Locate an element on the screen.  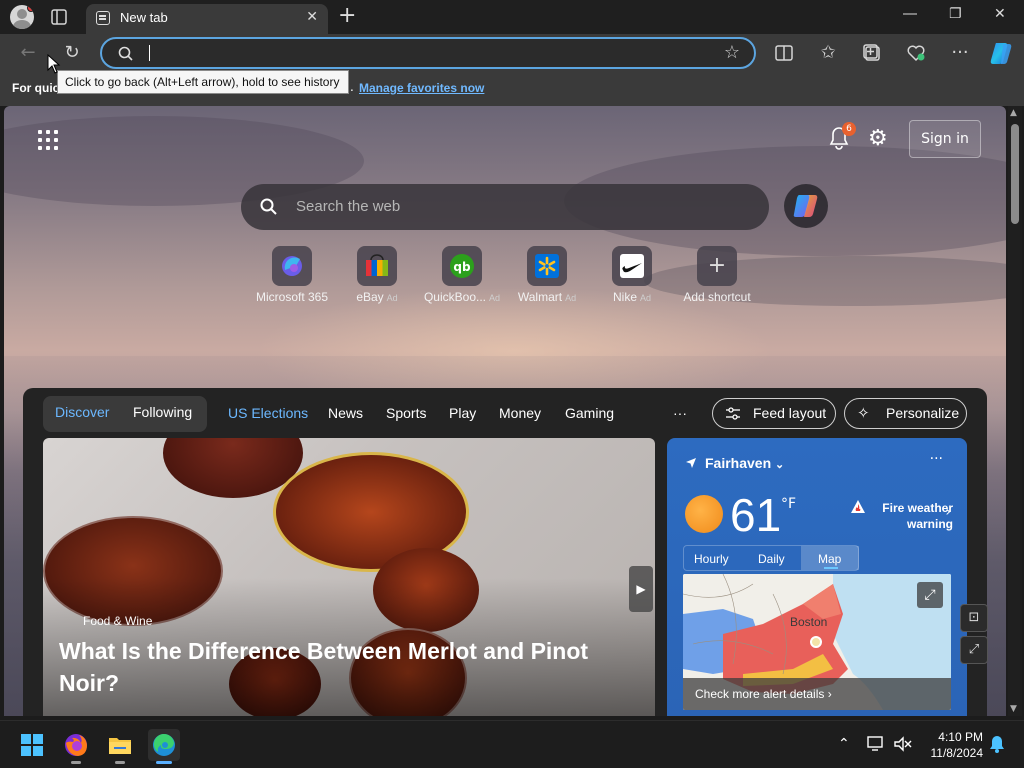
address-input is located at coordinates (149, 53).